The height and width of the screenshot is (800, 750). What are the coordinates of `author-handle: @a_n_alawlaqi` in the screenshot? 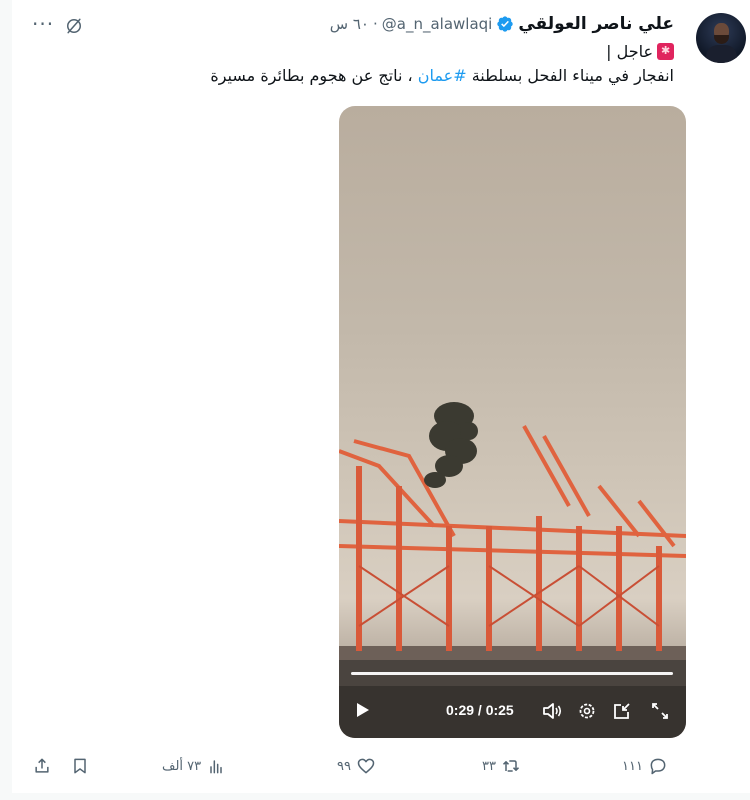 It's located at (437, 24).